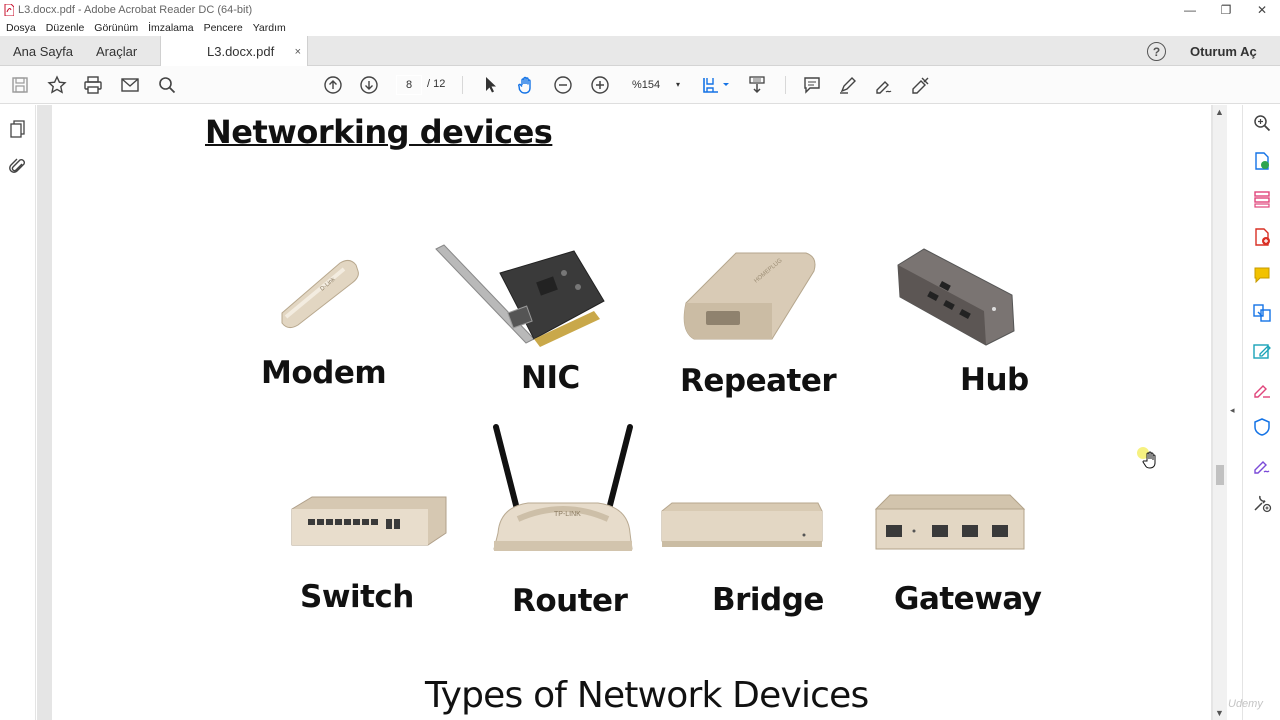  What do you see at coordinates (369, 85) in the screenshot?
I see `next-page-icon` at bounding box center [369, 85].